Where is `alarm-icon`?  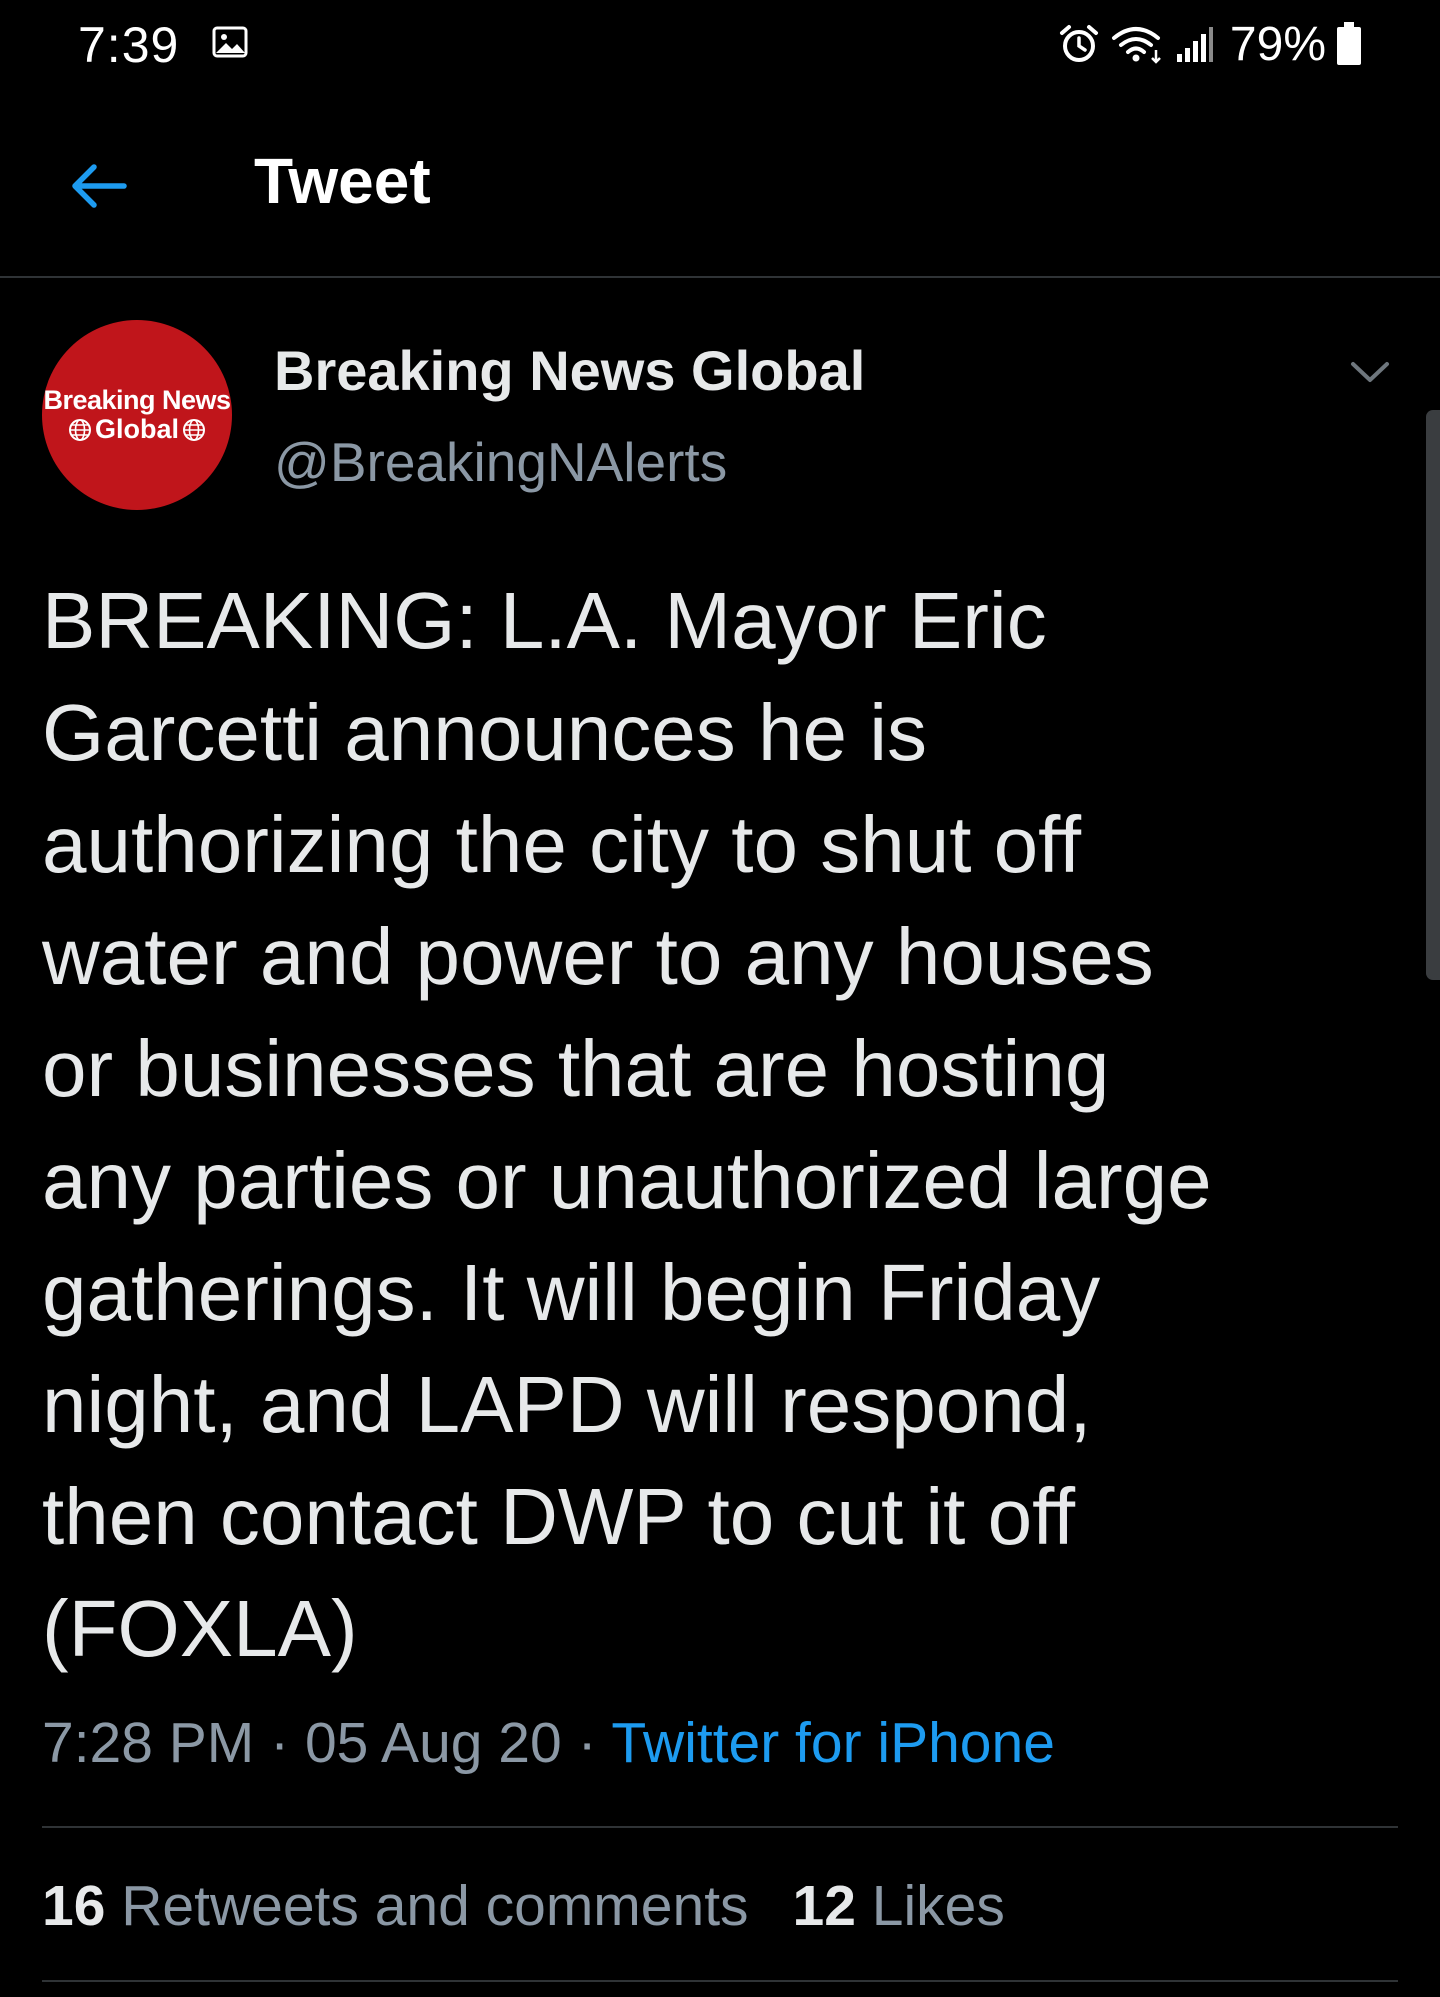
alarm-icon is located at coordinates (1078, 43).